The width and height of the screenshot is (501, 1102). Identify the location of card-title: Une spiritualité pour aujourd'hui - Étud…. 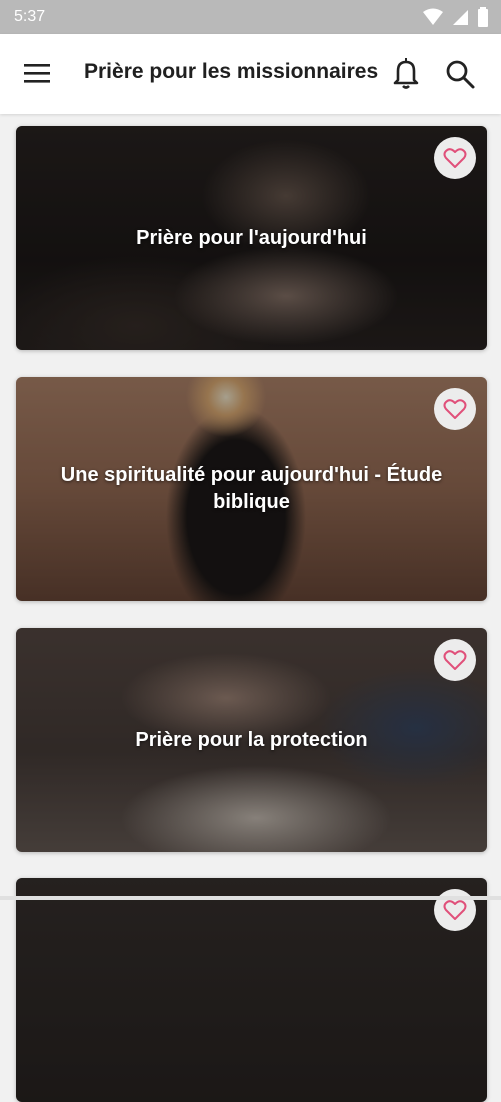
(251, 488).